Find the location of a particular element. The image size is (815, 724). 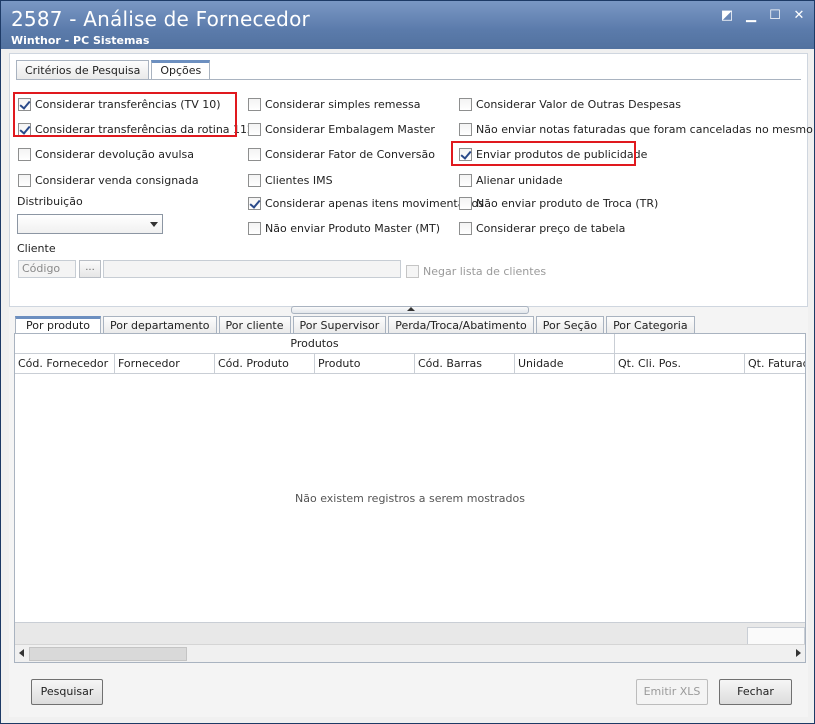

tab-por-secao: Por Seção is located at coordinates (570, 325).